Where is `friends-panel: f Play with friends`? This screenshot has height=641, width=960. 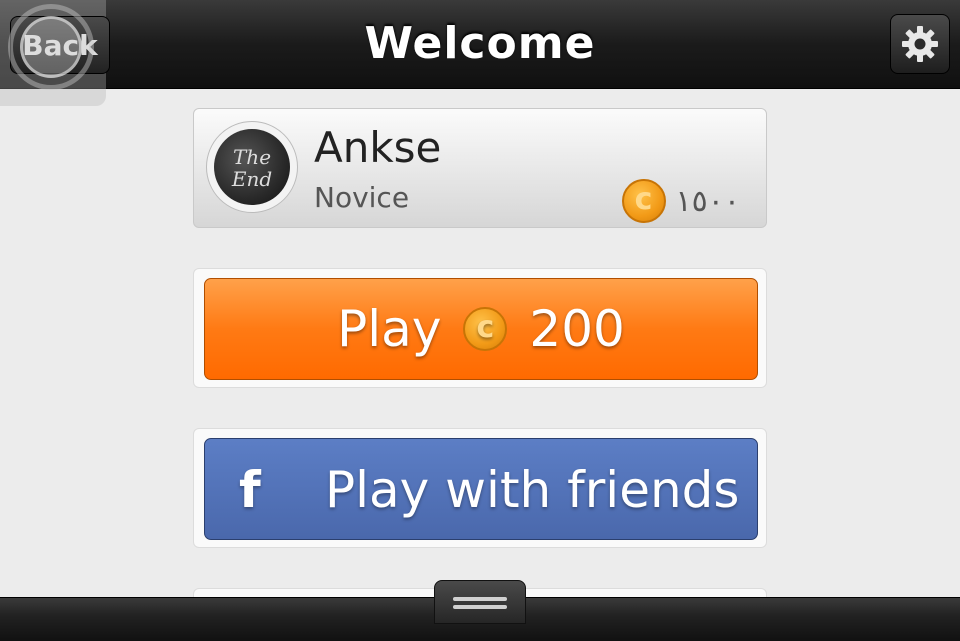
friends-panel: f Play with friends is located at coordinates (480, 488).